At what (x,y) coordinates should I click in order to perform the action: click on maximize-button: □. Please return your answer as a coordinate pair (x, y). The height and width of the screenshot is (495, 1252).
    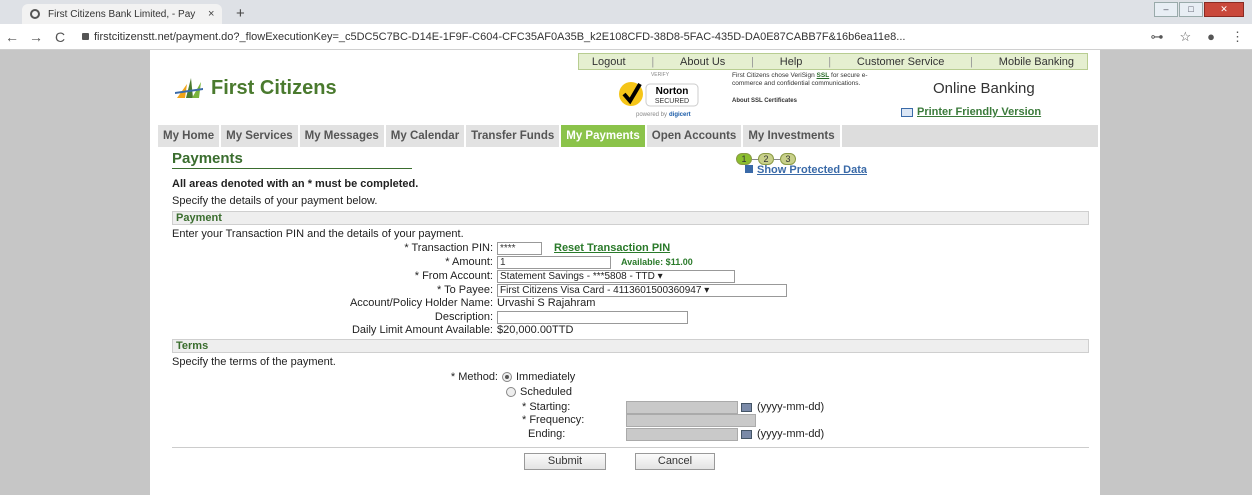
    Looking at the image, I should click on (1191, 9).